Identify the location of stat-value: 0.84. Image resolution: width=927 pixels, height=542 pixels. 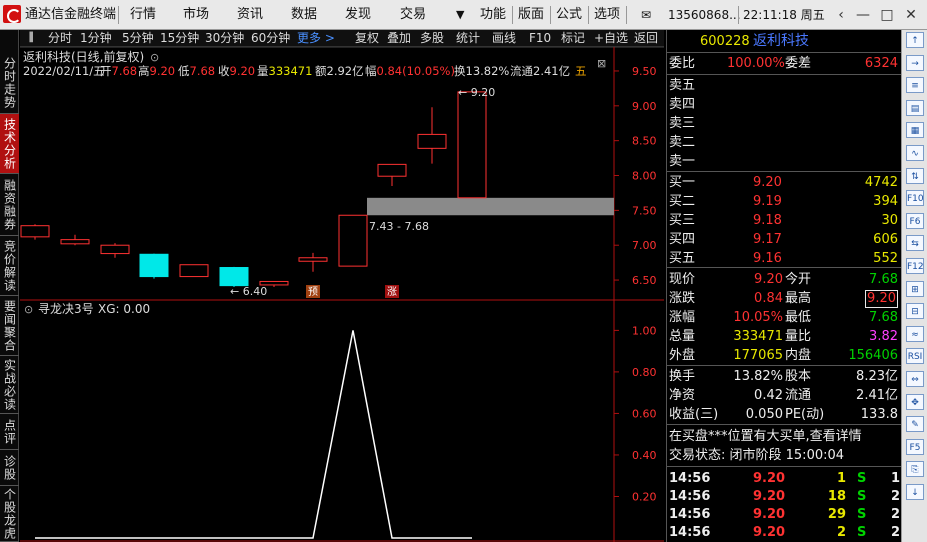
(768, 298).